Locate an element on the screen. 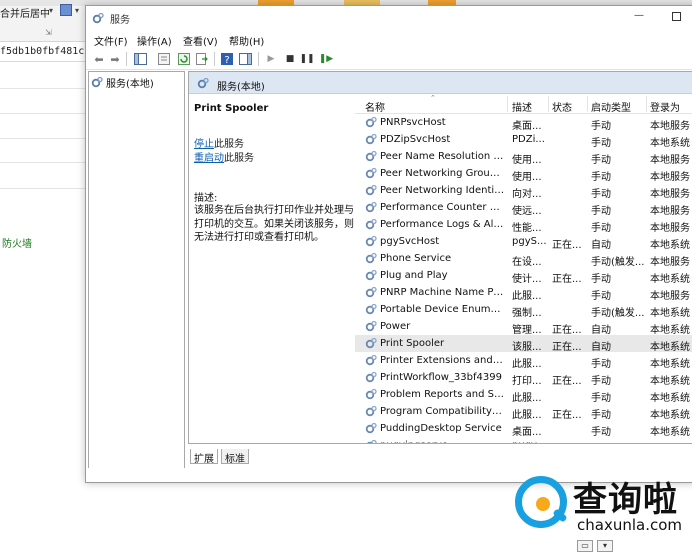 Image resolution: width=692 pixels, height=557 pixels. content-header: 服务(本地) is located at coordinates (440, 83).